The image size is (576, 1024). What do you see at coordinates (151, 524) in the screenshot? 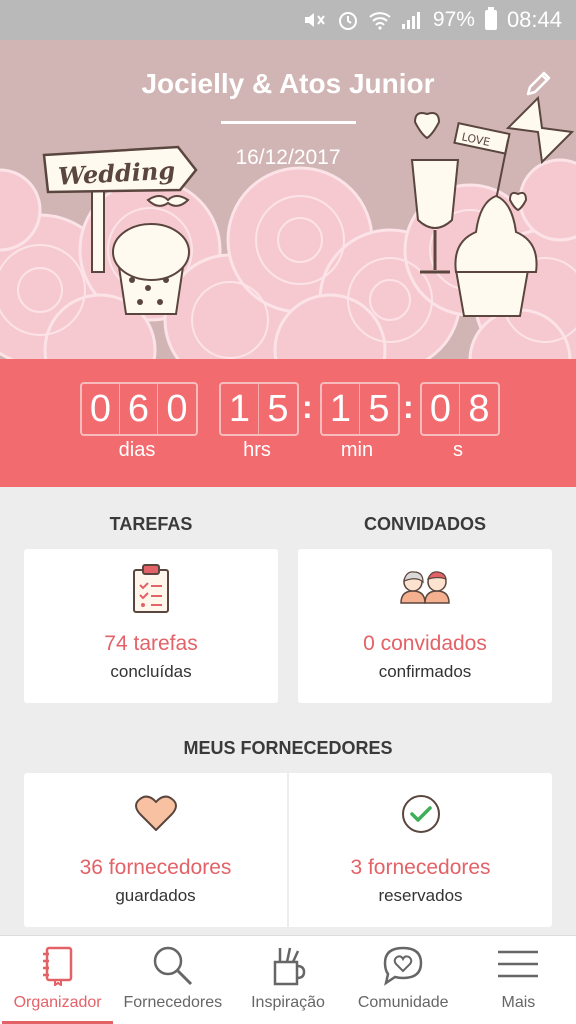
I see `tasks-title: TAREFAS` at bounding box center [151, 524].